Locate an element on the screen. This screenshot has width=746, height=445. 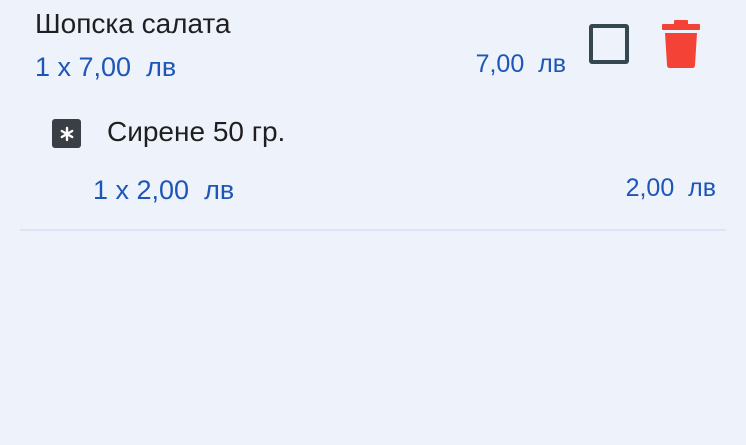
asterisk-icon is located at coordinates (66, 133).